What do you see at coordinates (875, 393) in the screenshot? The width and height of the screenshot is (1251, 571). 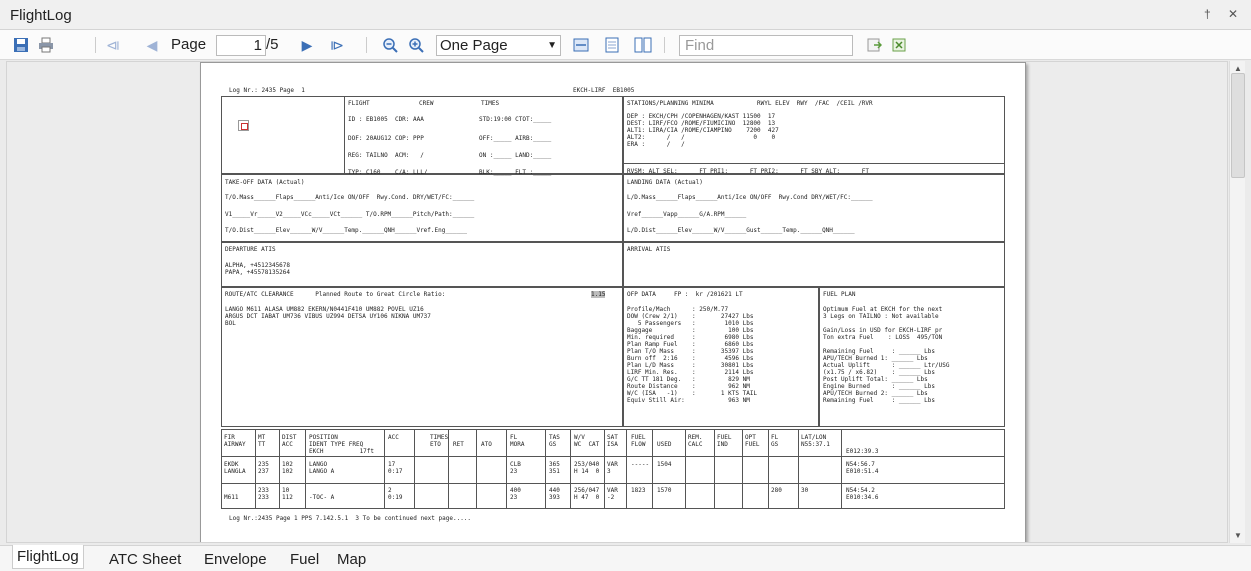 I see `fuel-plan-line: APU/TECH Burned 2: ______ Lbs` at bounding box center [875, 393].